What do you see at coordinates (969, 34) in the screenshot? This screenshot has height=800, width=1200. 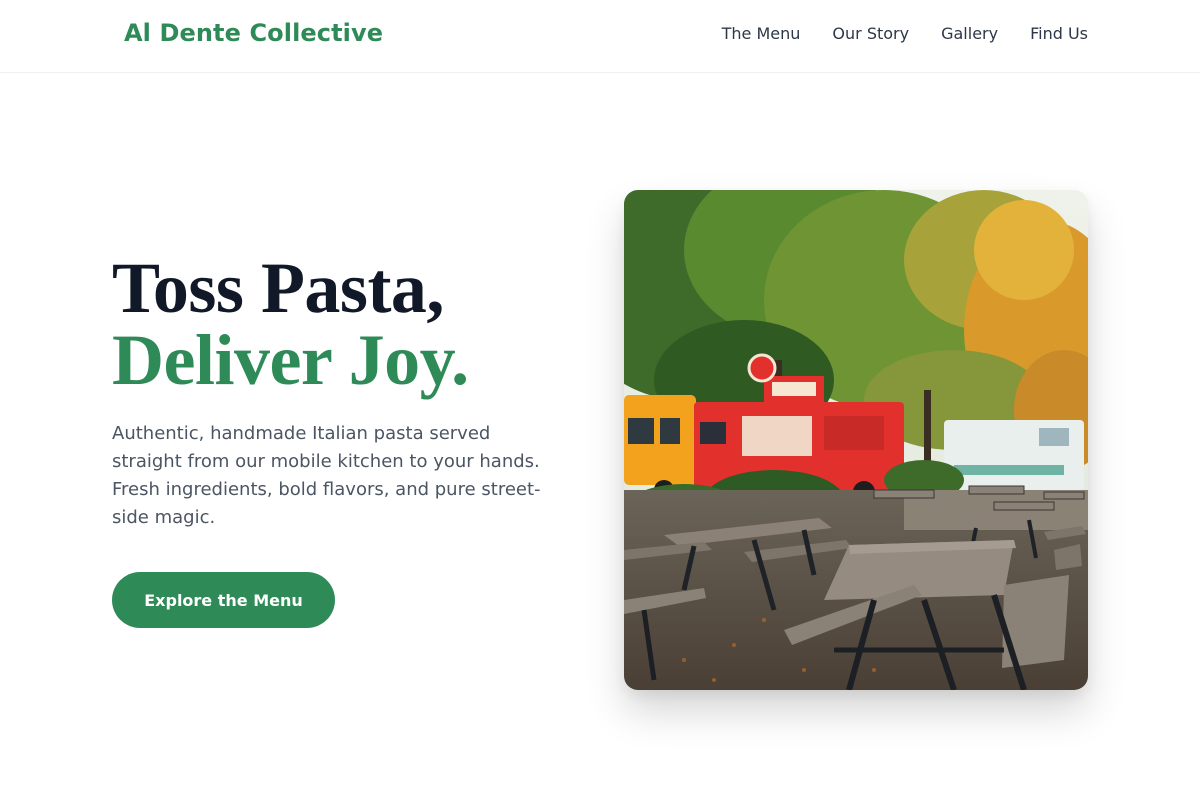 I see `nav-link-gallery: Gallery` at bounding box center [969, 34].